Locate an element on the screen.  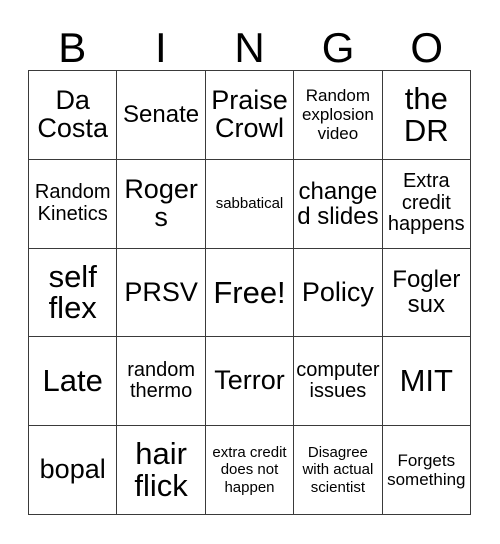
bingo-cell: sabbatical is located at coordinates (250, 204).